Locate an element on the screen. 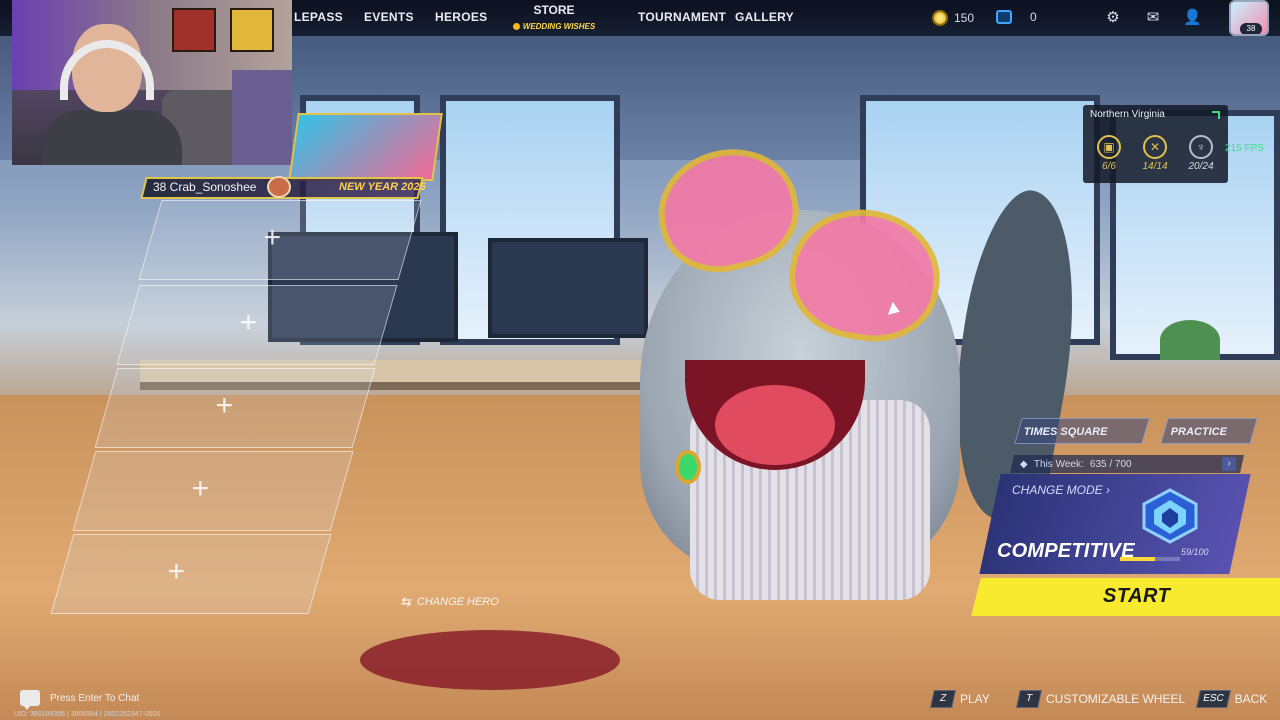 The height and width of the screenshot is (720, 1280). gold-coin-icon is located at coordinates (940, 18).